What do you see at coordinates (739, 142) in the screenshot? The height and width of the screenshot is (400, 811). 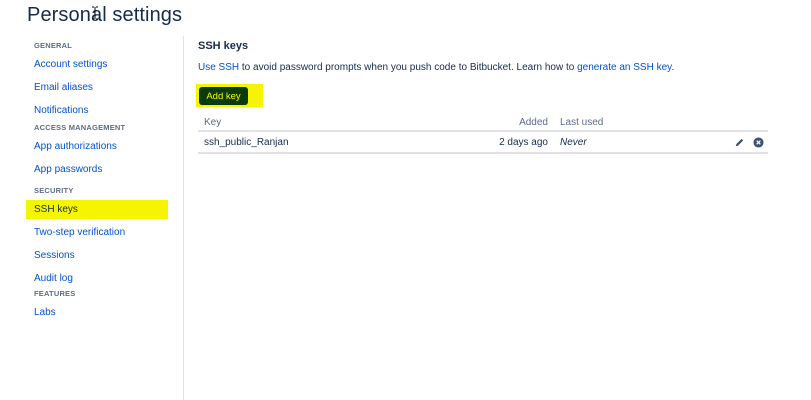 I see `pencil-icon` at bounding box center [739, 142].